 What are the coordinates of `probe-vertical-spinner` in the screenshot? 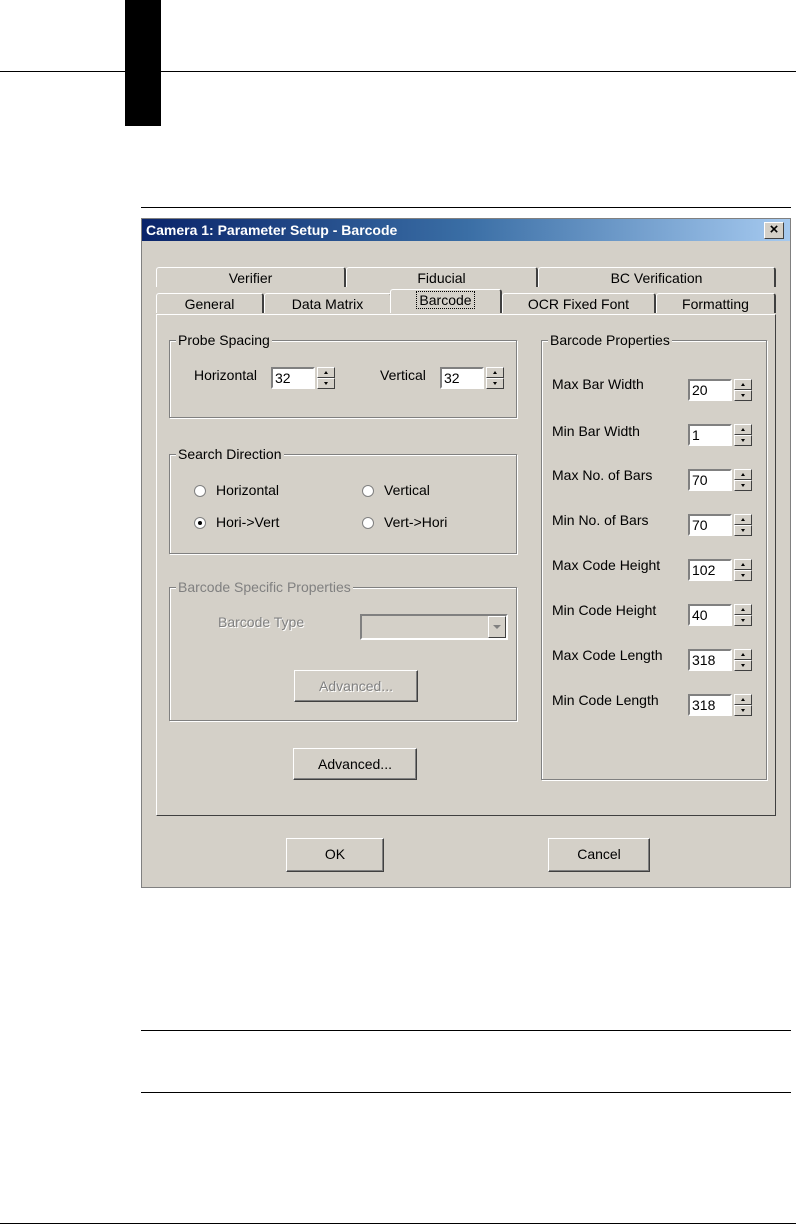 It's located at (495, 378).